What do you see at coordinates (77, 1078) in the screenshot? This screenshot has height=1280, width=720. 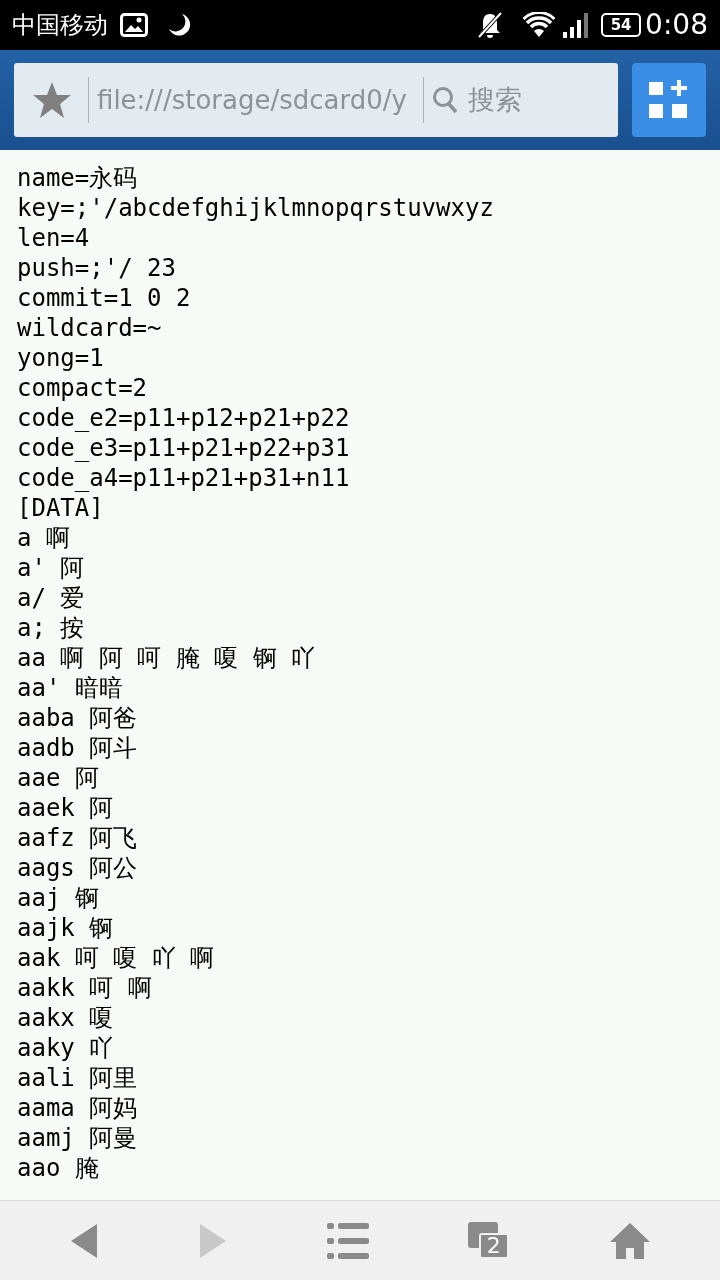 I see `text-line: aali 阿里` at bounding box center [77, 1078].